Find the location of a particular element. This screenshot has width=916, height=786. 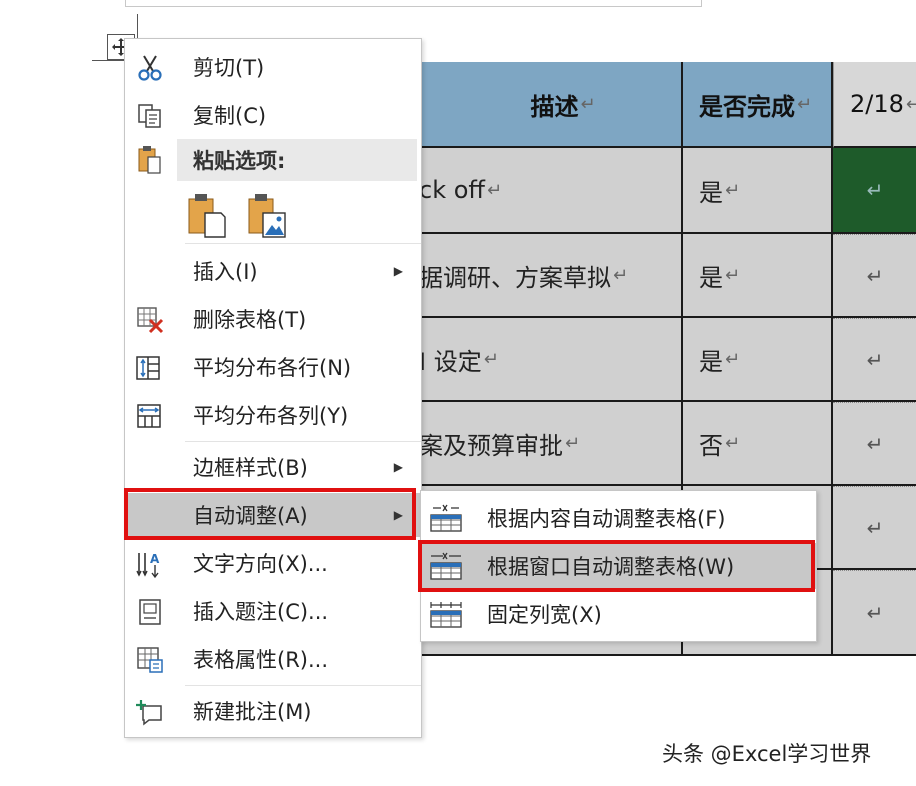

menu-item-label: 平均分布各行(N) is located at coordinates (272, 368).